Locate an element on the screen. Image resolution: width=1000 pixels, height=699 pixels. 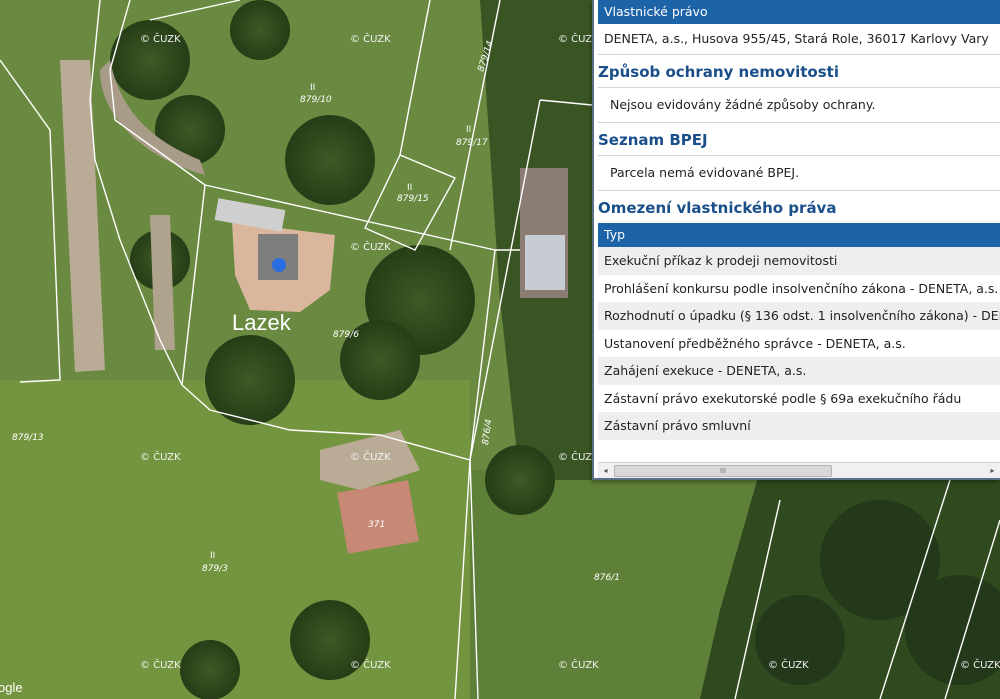
parcel-label: 879/15 is located at coordinates (413, 199).